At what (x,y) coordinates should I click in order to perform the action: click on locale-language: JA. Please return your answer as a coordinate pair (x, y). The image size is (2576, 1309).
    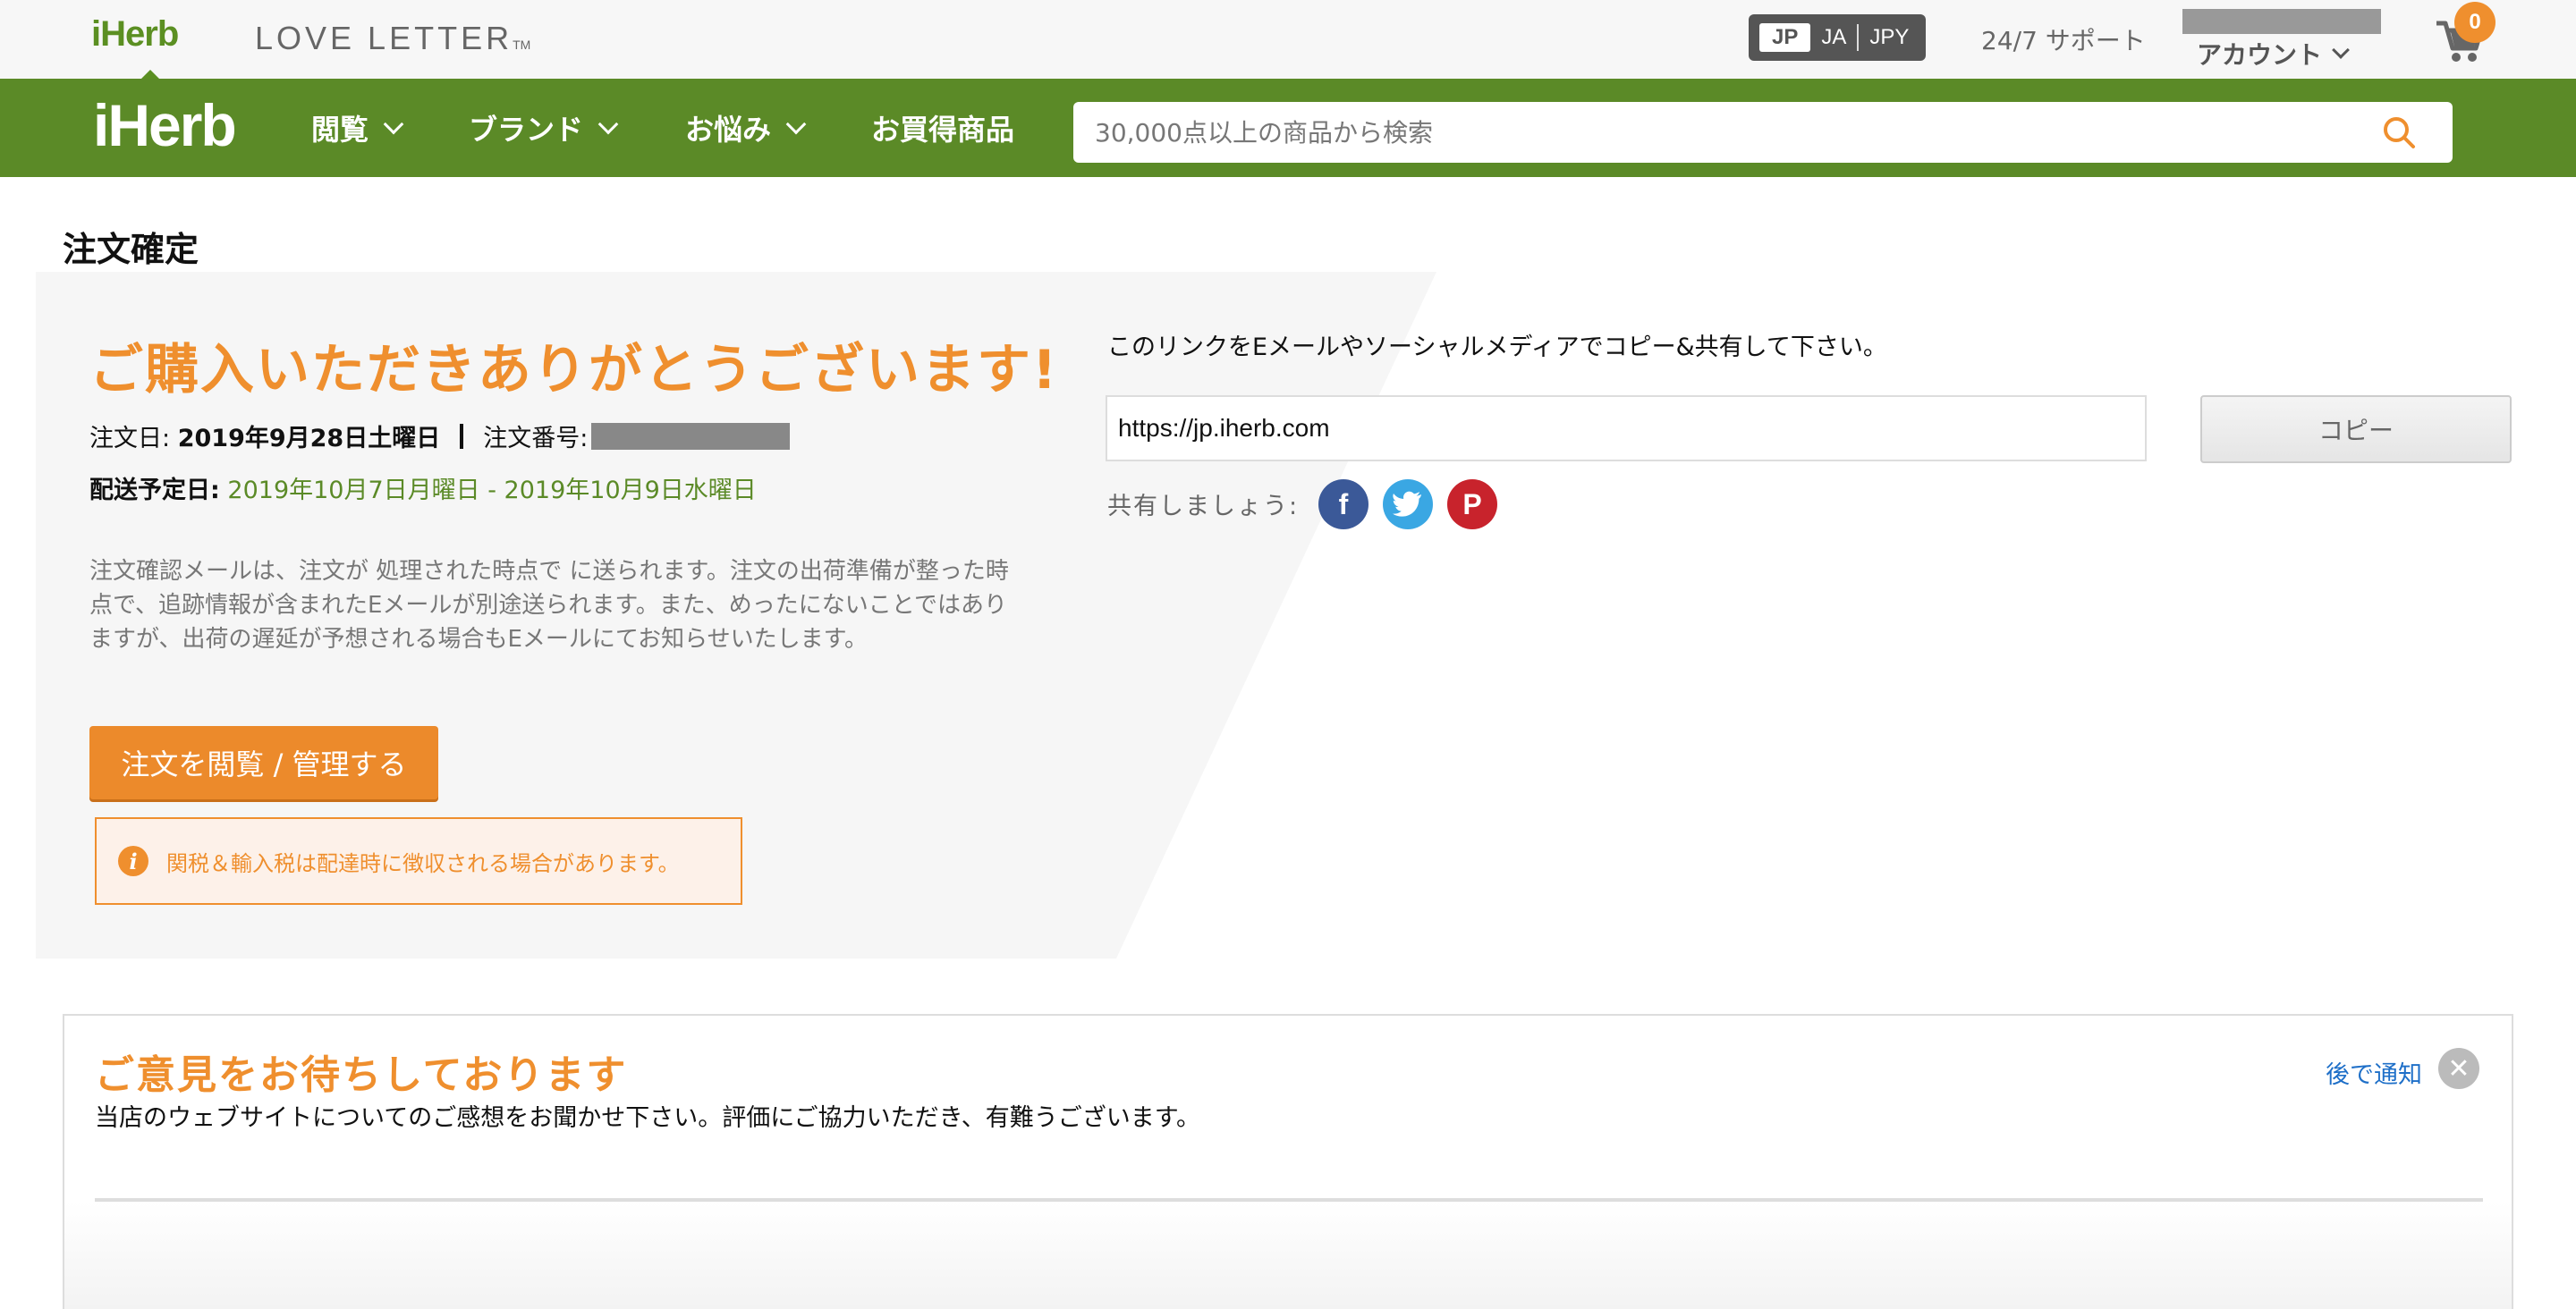
    Looking at the image, I should click on (1834, 37).